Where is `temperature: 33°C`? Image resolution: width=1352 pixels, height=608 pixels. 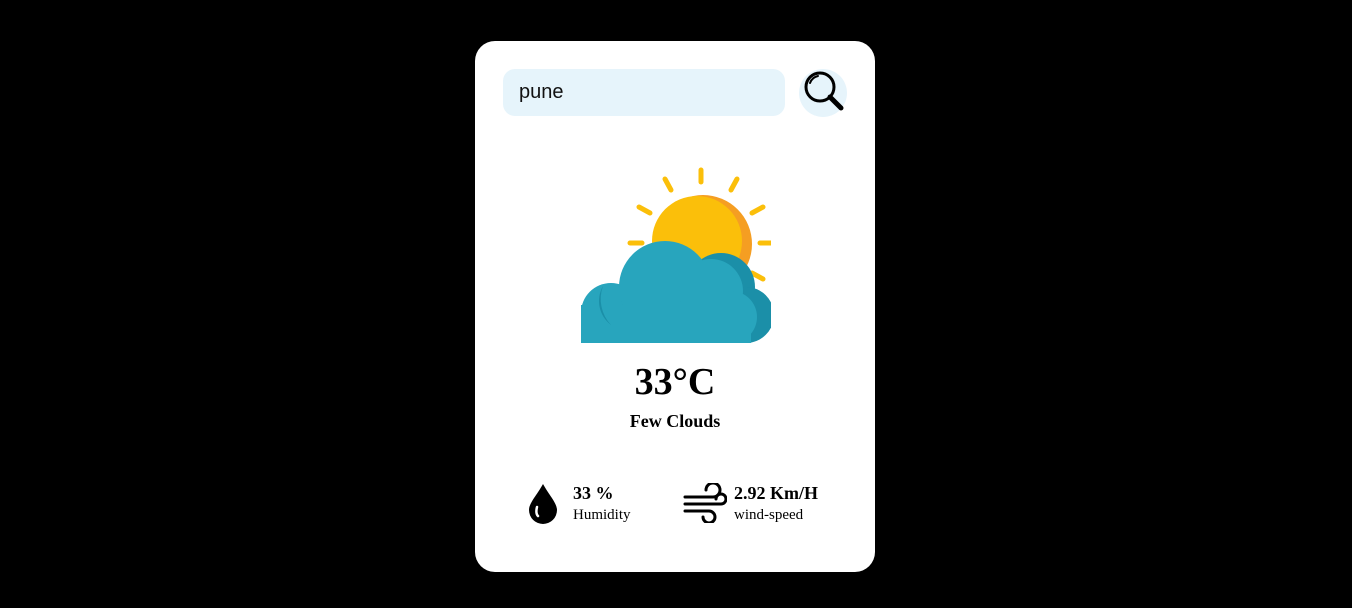 temperature: 33°C is located at coordinates (675, 382).